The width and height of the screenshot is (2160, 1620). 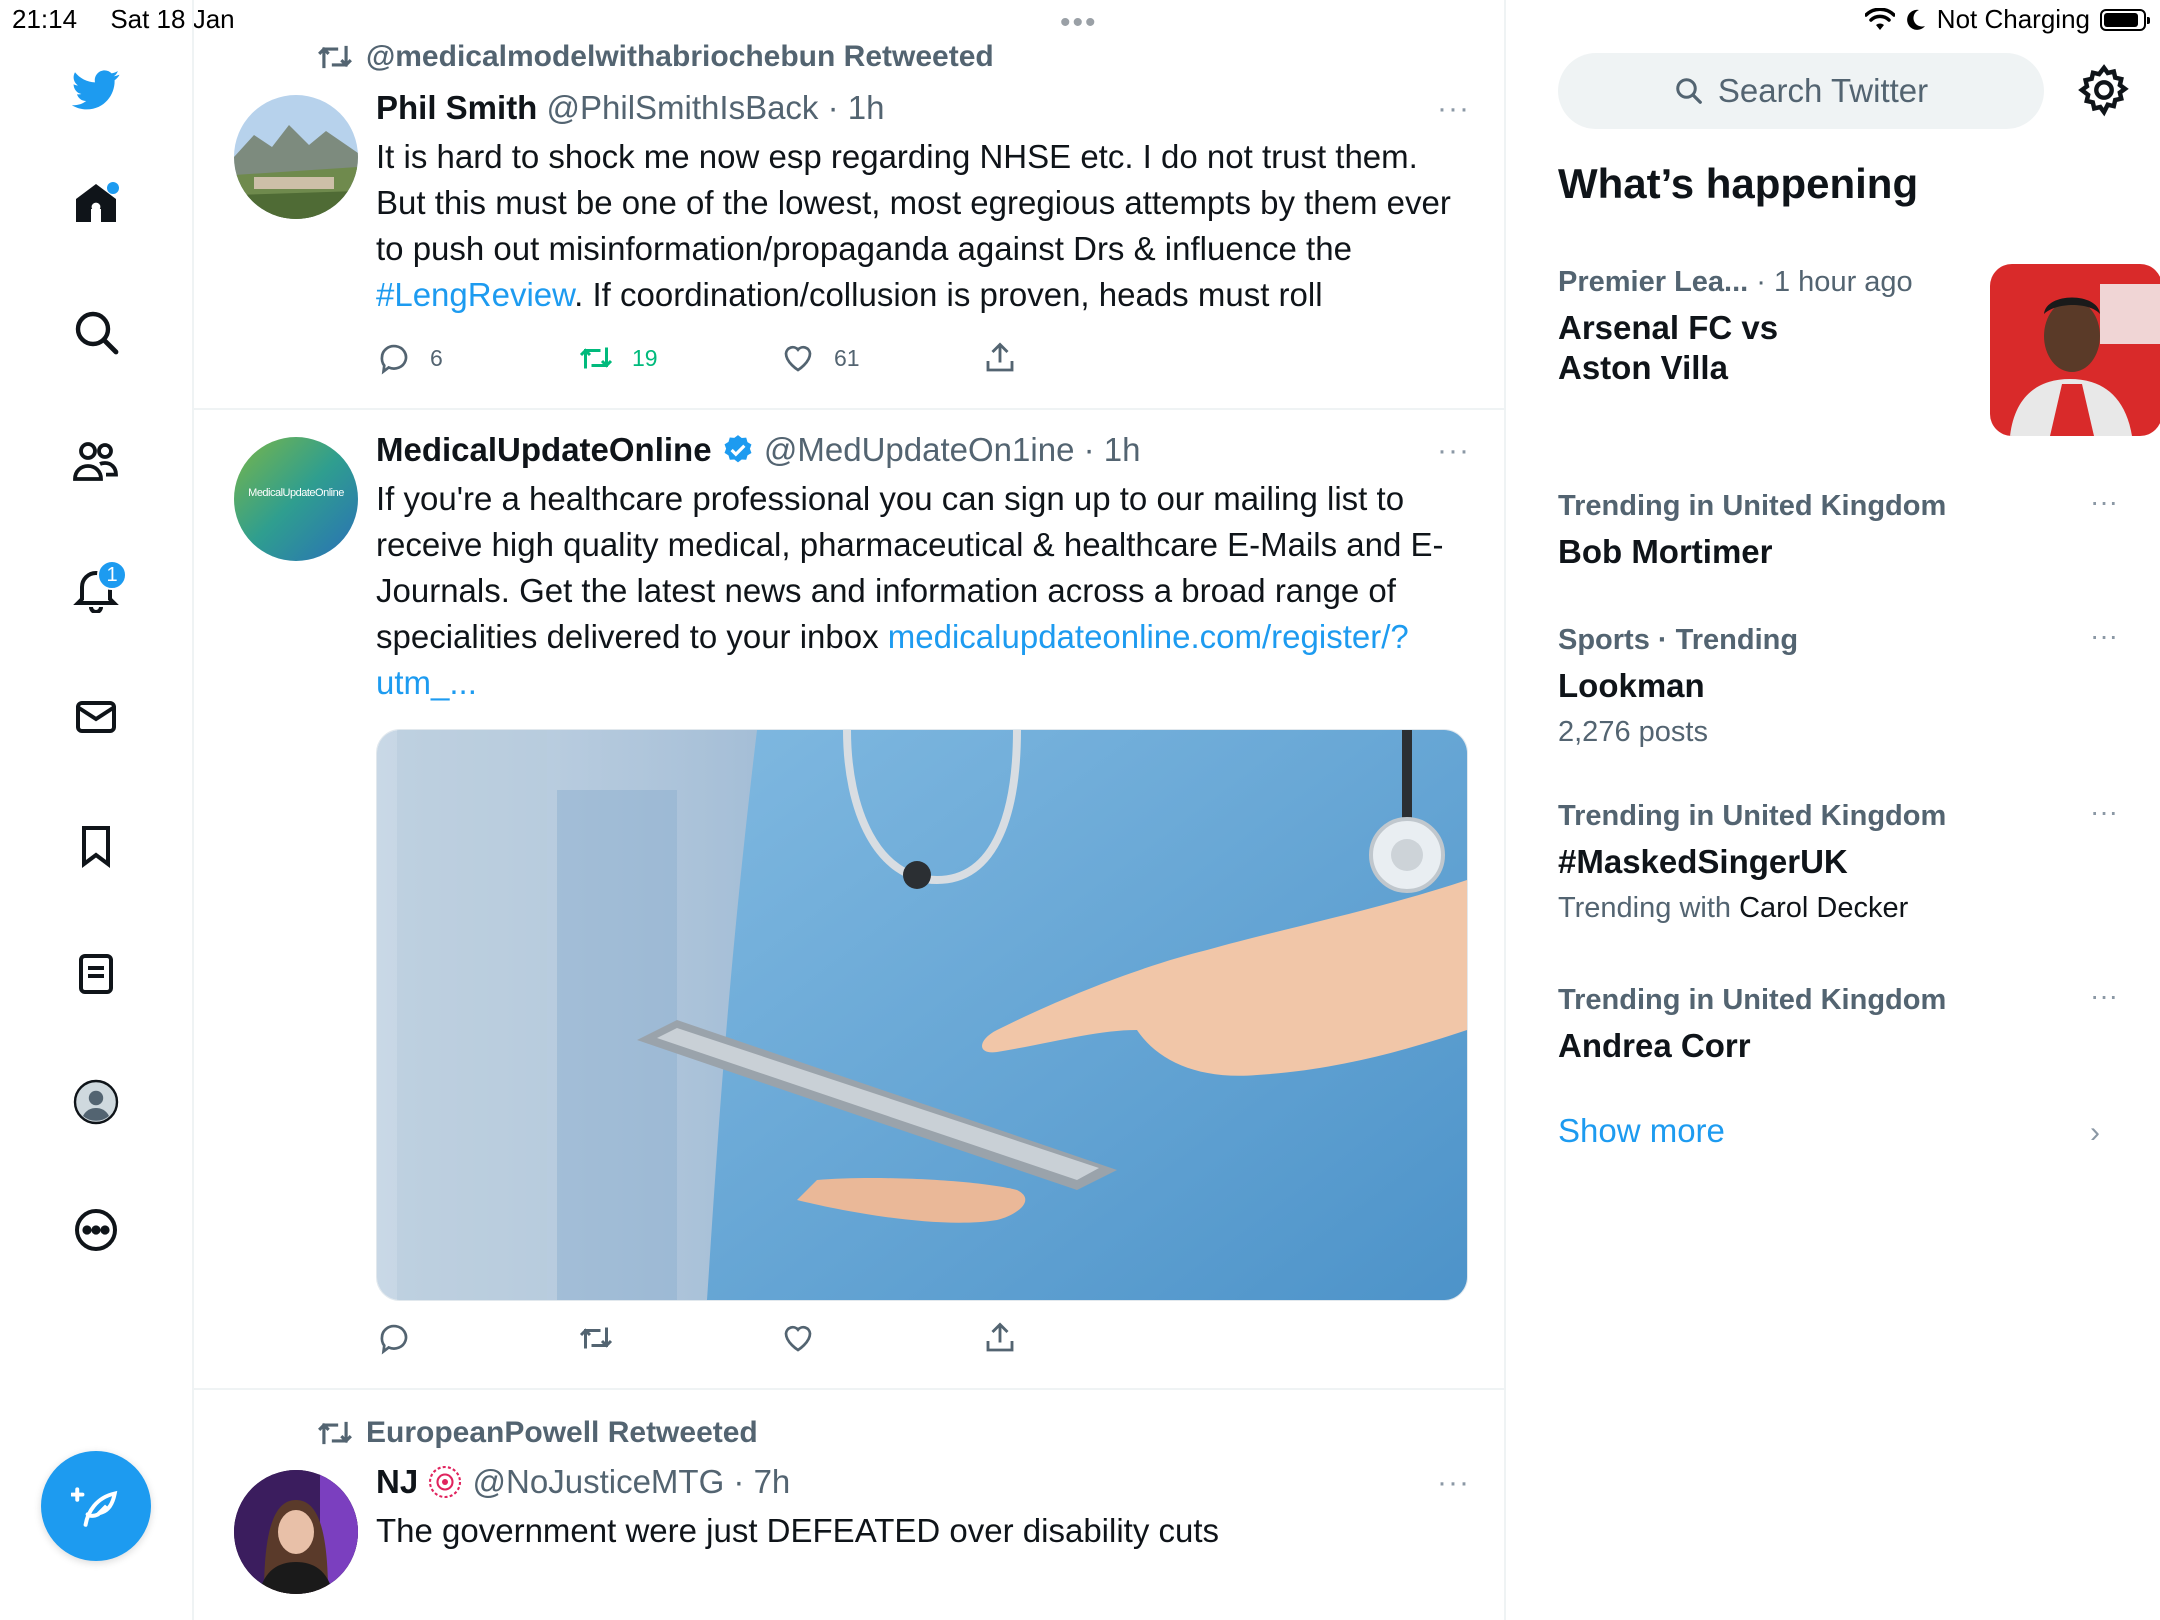 I want to click on trend-sub-name: Carol Decker, so click(x=1824, y=908).